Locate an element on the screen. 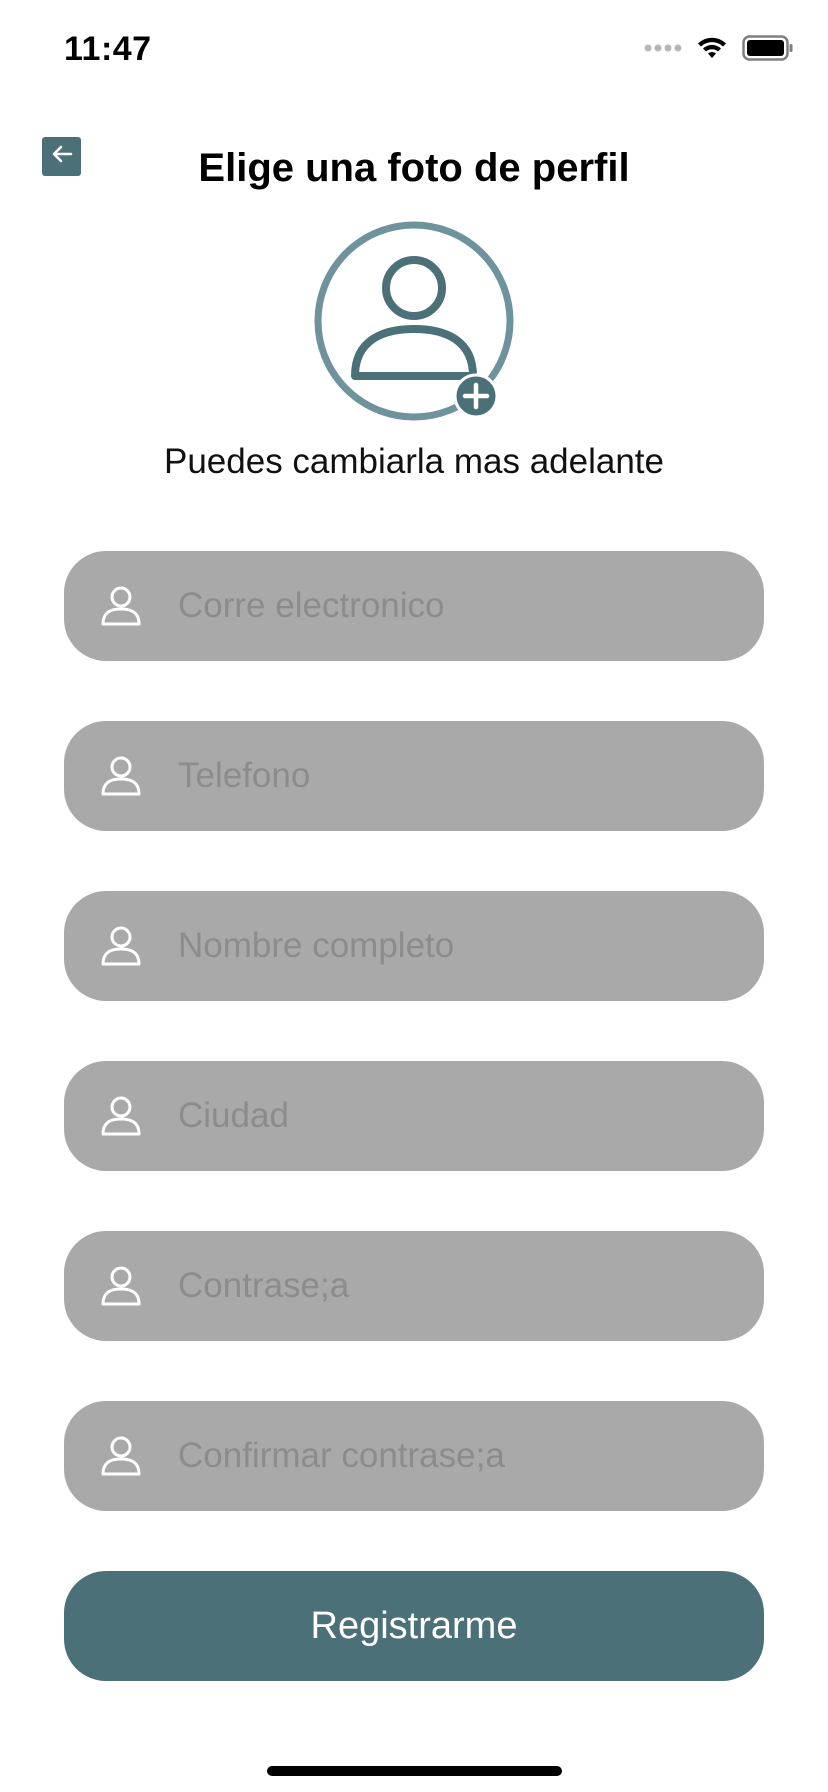 This screenshot has height=1792, width=828. status-time: 11:47 is located at coordinates (108, 49).